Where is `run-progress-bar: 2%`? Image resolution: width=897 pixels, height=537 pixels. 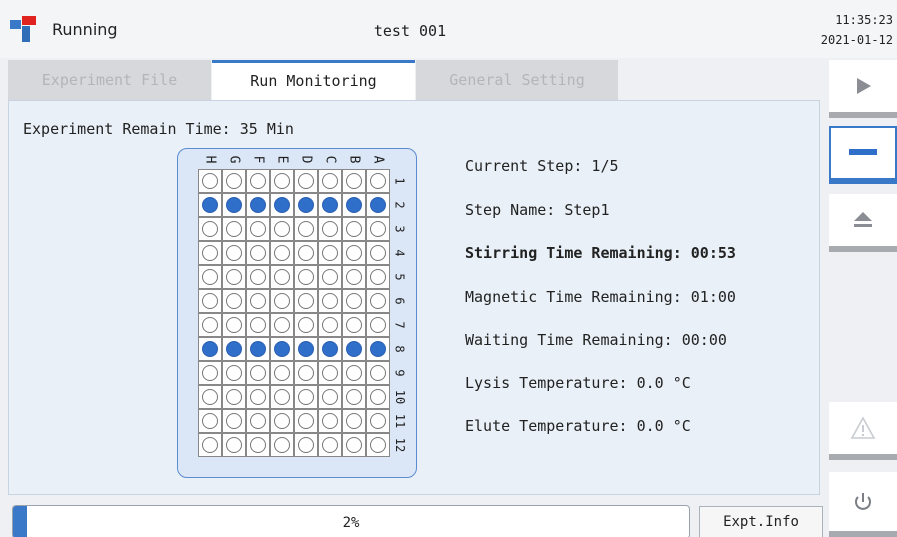 run-progress-bar: 2% is located at coordinates (351, 521).